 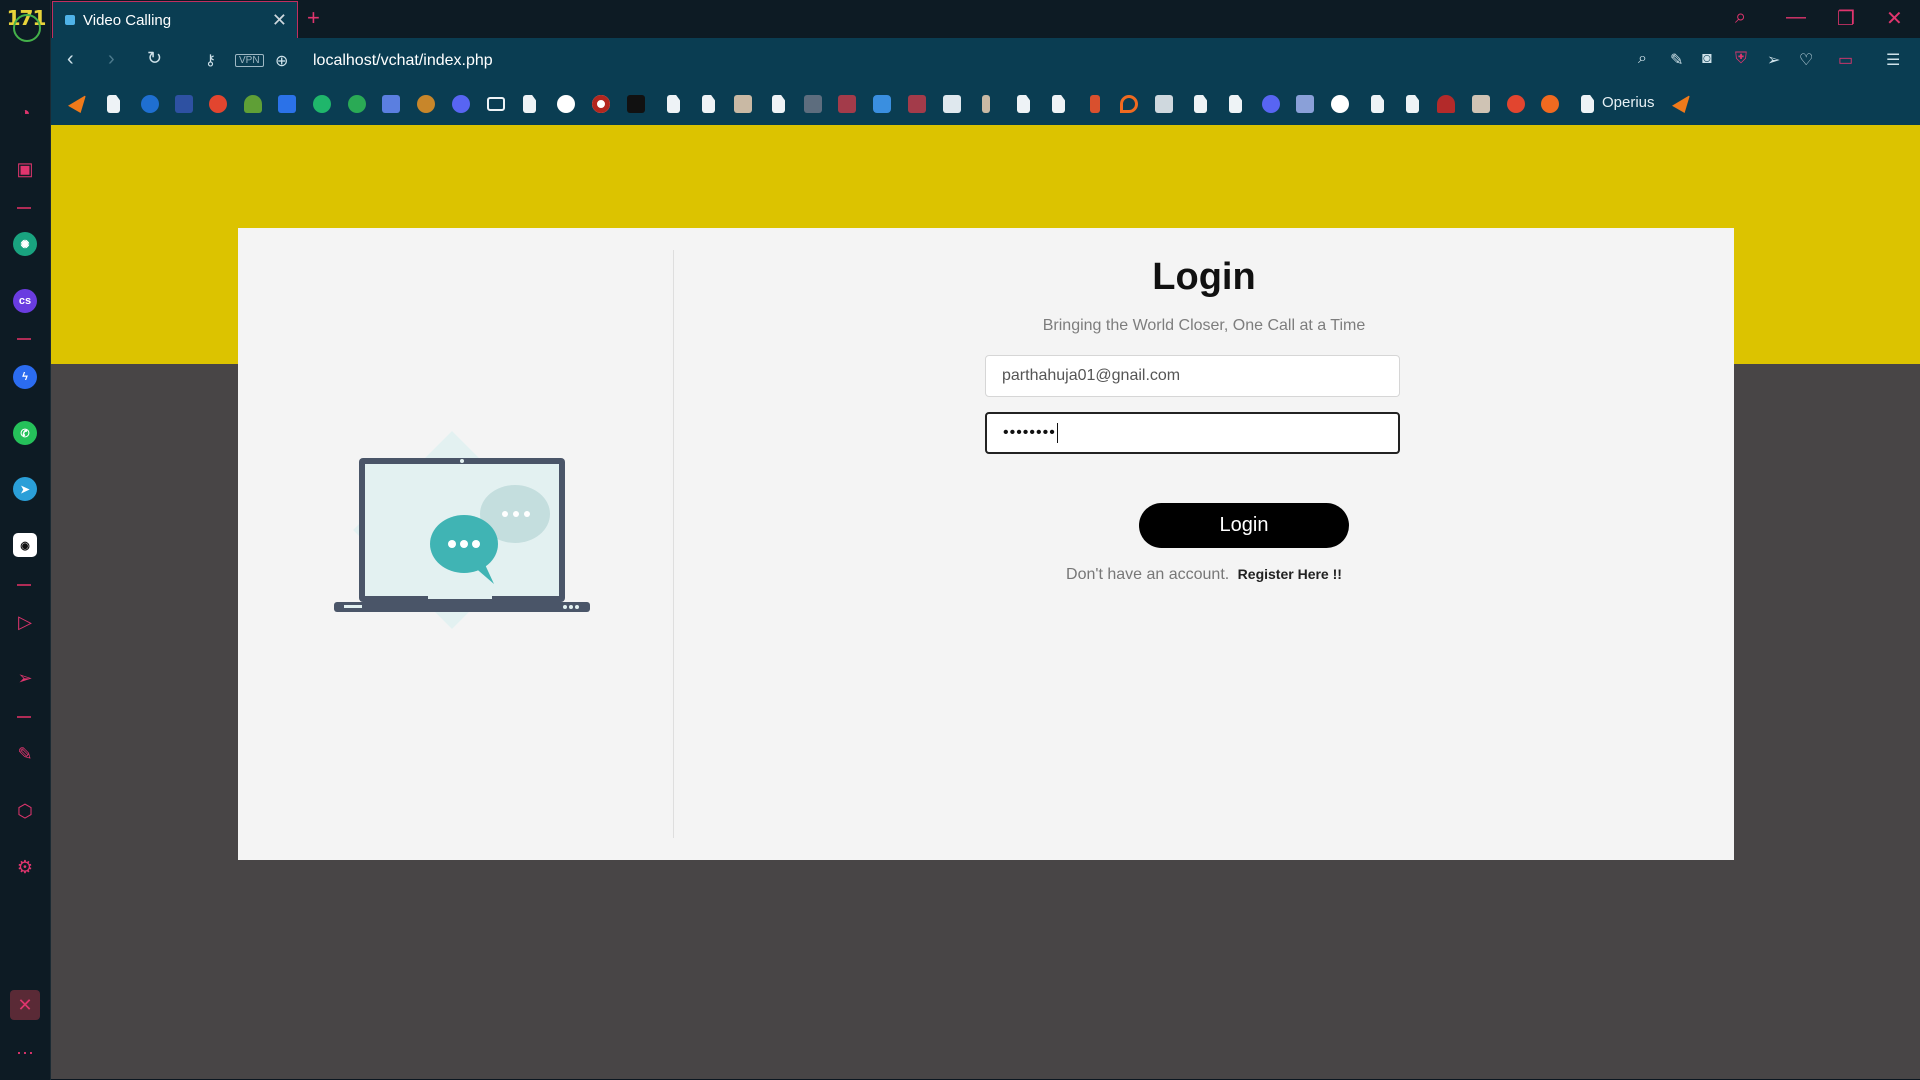 I want to click on player-icon: ▷, so click(x=25, y=622).